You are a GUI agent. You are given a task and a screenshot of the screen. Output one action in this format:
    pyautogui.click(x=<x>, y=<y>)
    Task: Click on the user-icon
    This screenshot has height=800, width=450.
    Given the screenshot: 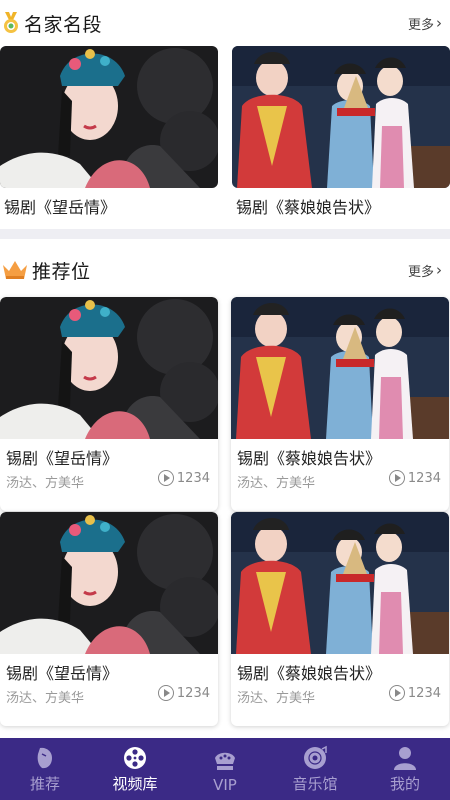 What is the action you would take?
    pyautogui.click(x=405, y=758)
    